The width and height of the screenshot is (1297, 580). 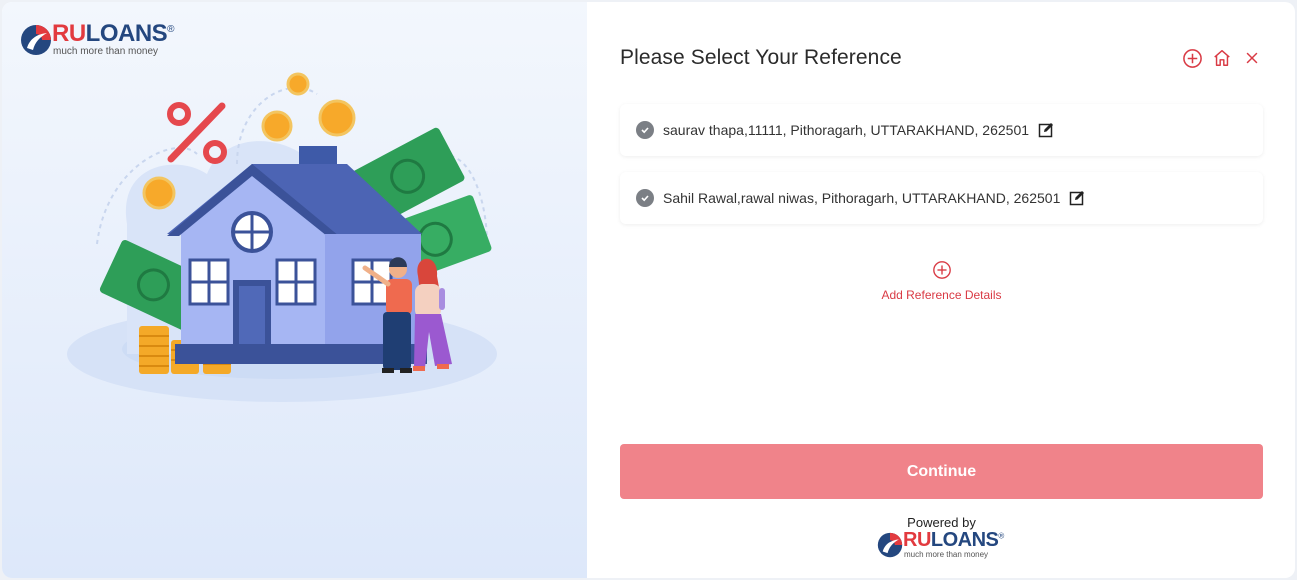 I want to click on add-reference-button: Add Reference Details, so click(x=941, y=281).